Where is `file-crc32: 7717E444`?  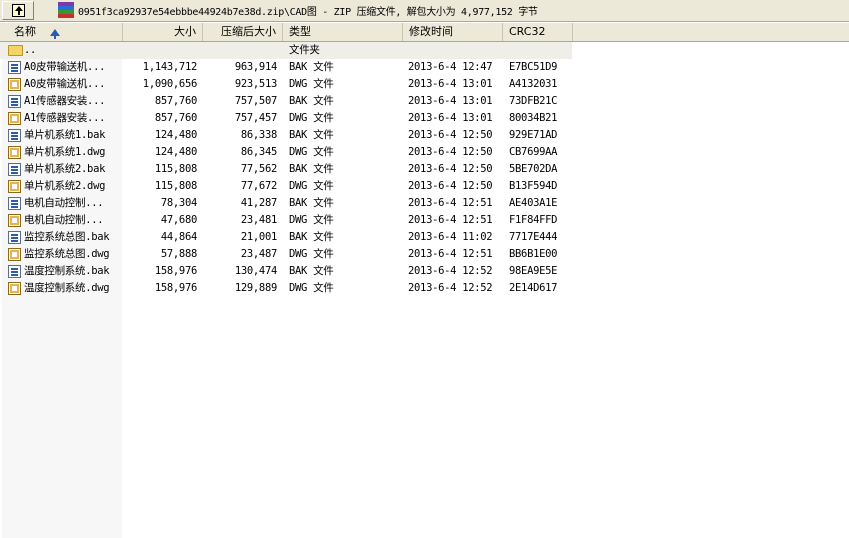 file-crc32: 7717E444 is located at coordinates (533, 237).